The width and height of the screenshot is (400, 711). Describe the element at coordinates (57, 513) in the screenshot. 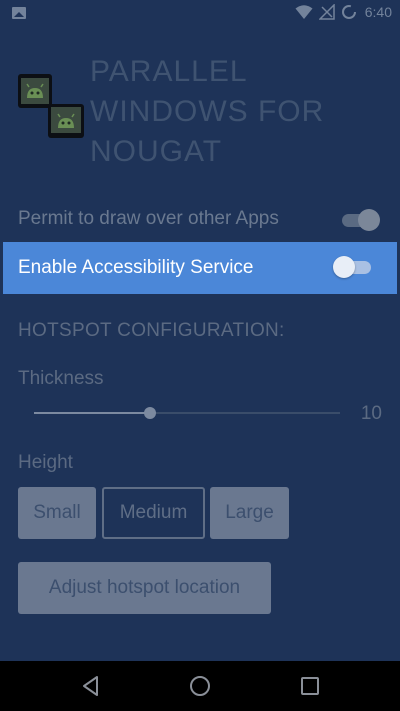

I see `height-small-button: Small` at that location.